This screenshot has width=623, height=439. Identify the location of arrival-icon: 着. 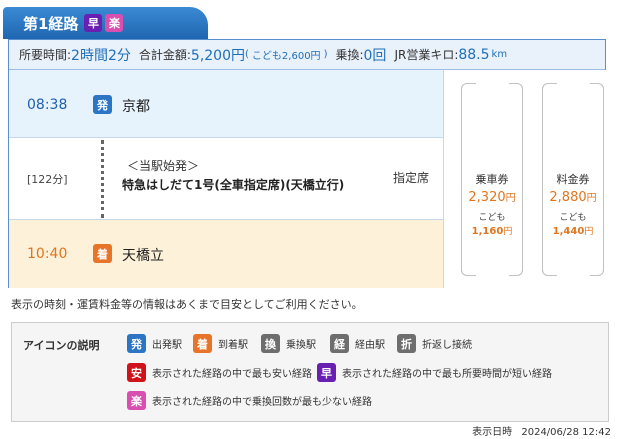
(102, 253).